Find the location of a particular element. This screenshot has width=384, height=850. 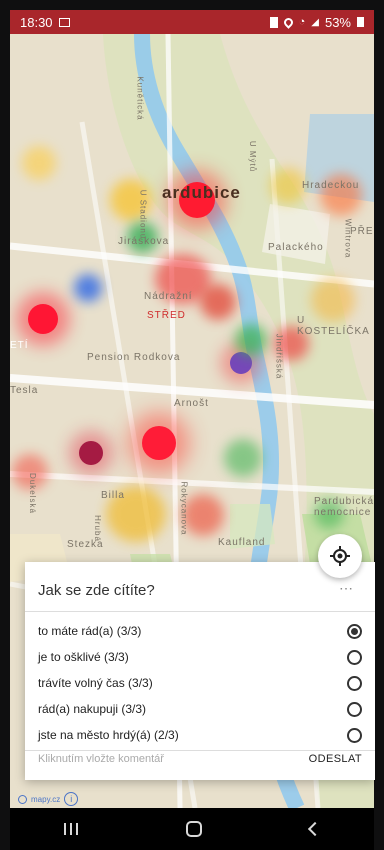

option-label: jste na město hrdý(á) (2/3) is located at coordinates (108, 735).